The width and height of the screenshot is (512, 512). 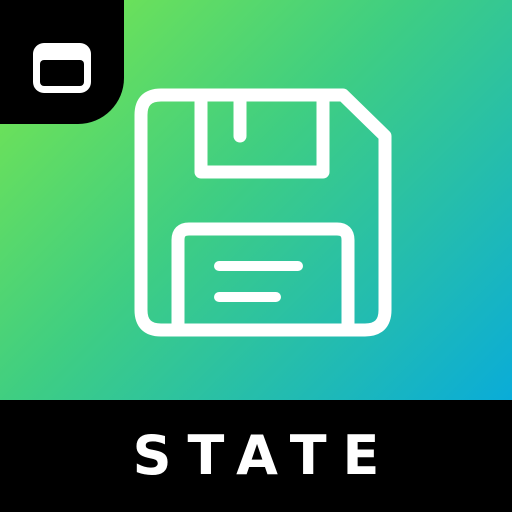 I want to click on corner-badge, so click(x=62, y=62).